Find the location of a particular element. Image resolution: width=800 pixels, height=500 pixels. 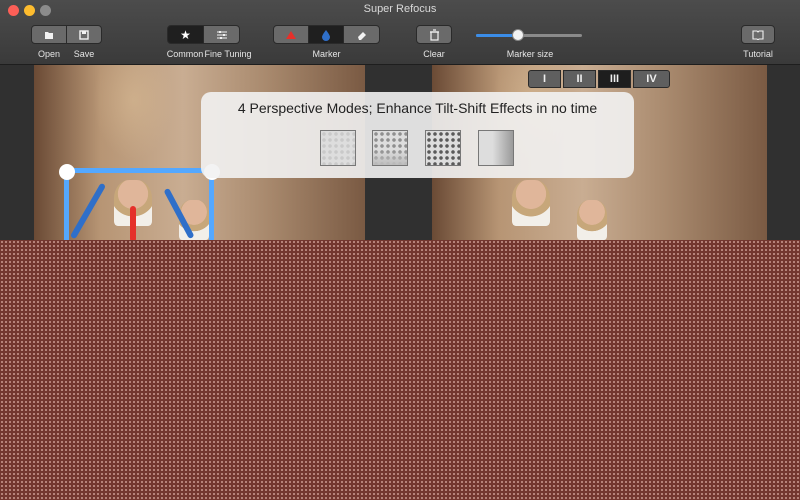

open-label: Open is located at coordinates (49, 54).